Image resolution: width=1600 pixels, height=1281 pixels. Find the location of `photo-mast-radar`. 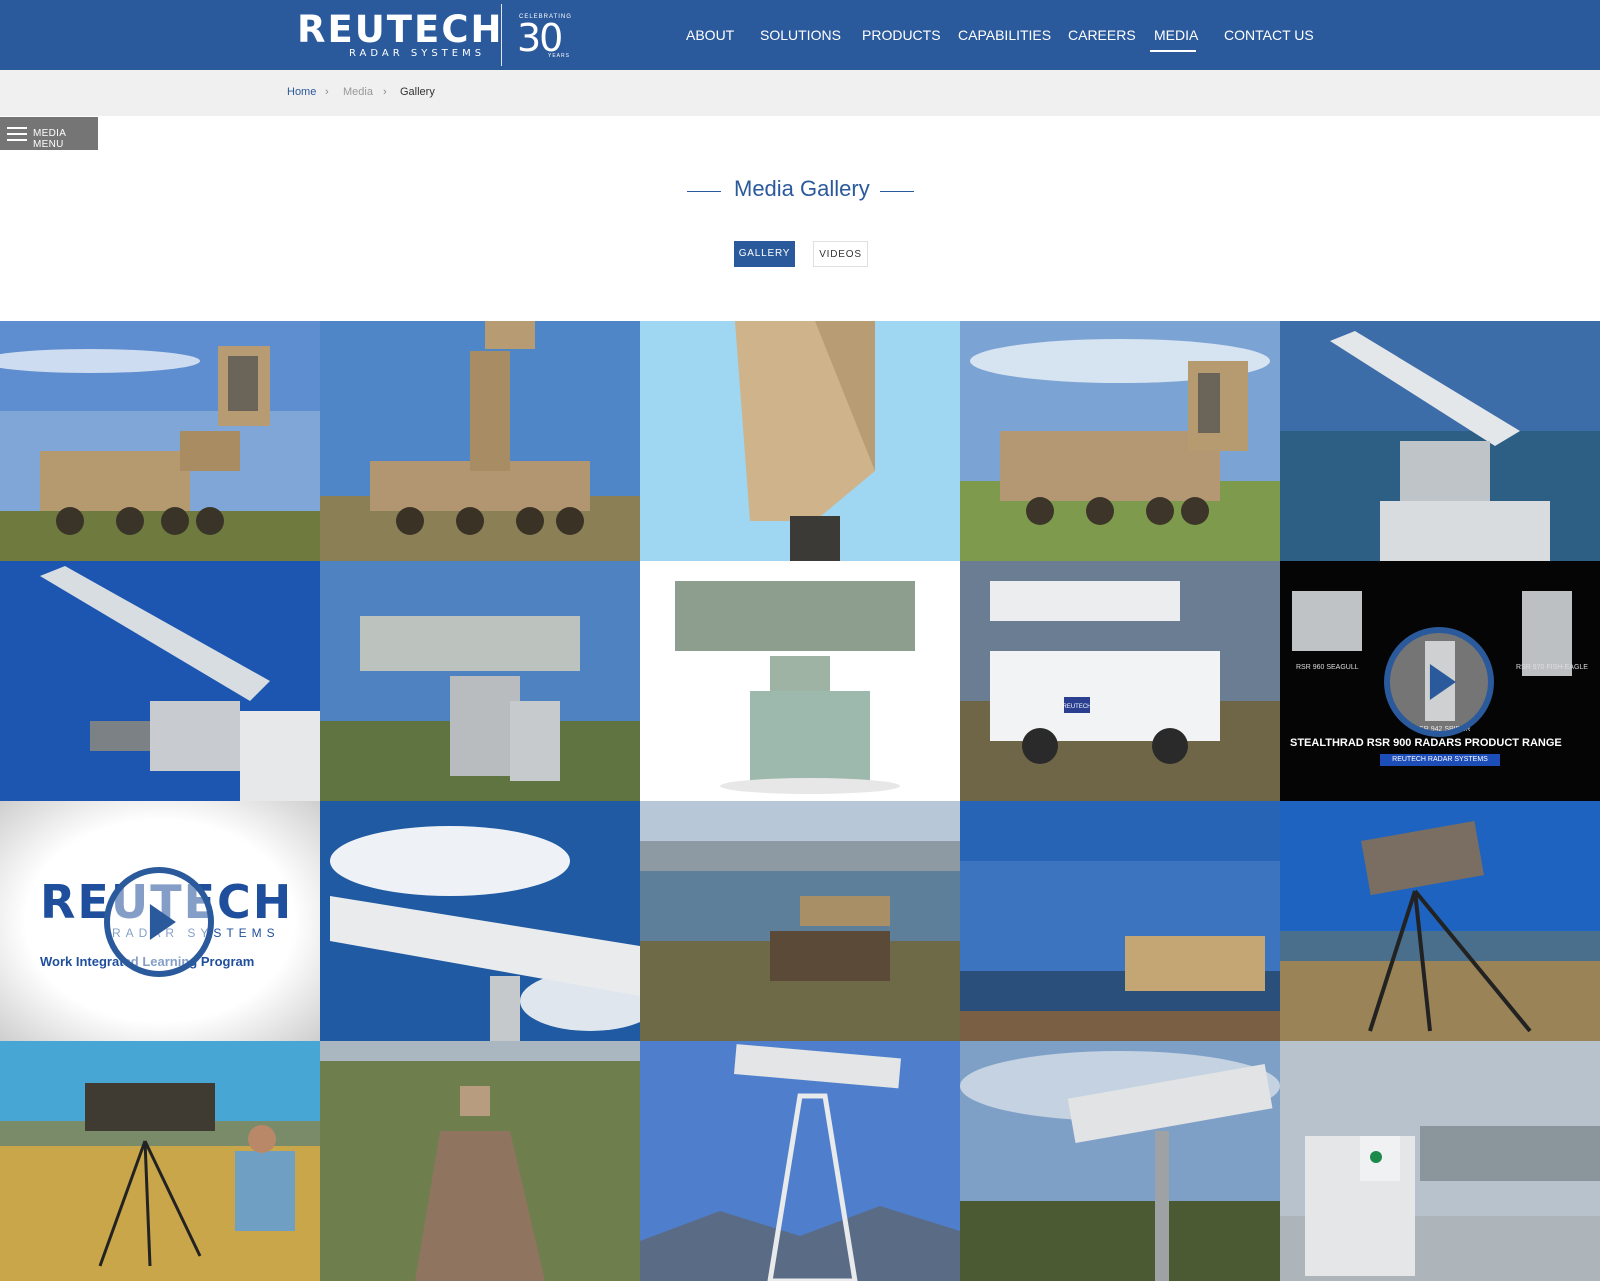

photo-mast-radar is located at coordinates (1120, 1161).